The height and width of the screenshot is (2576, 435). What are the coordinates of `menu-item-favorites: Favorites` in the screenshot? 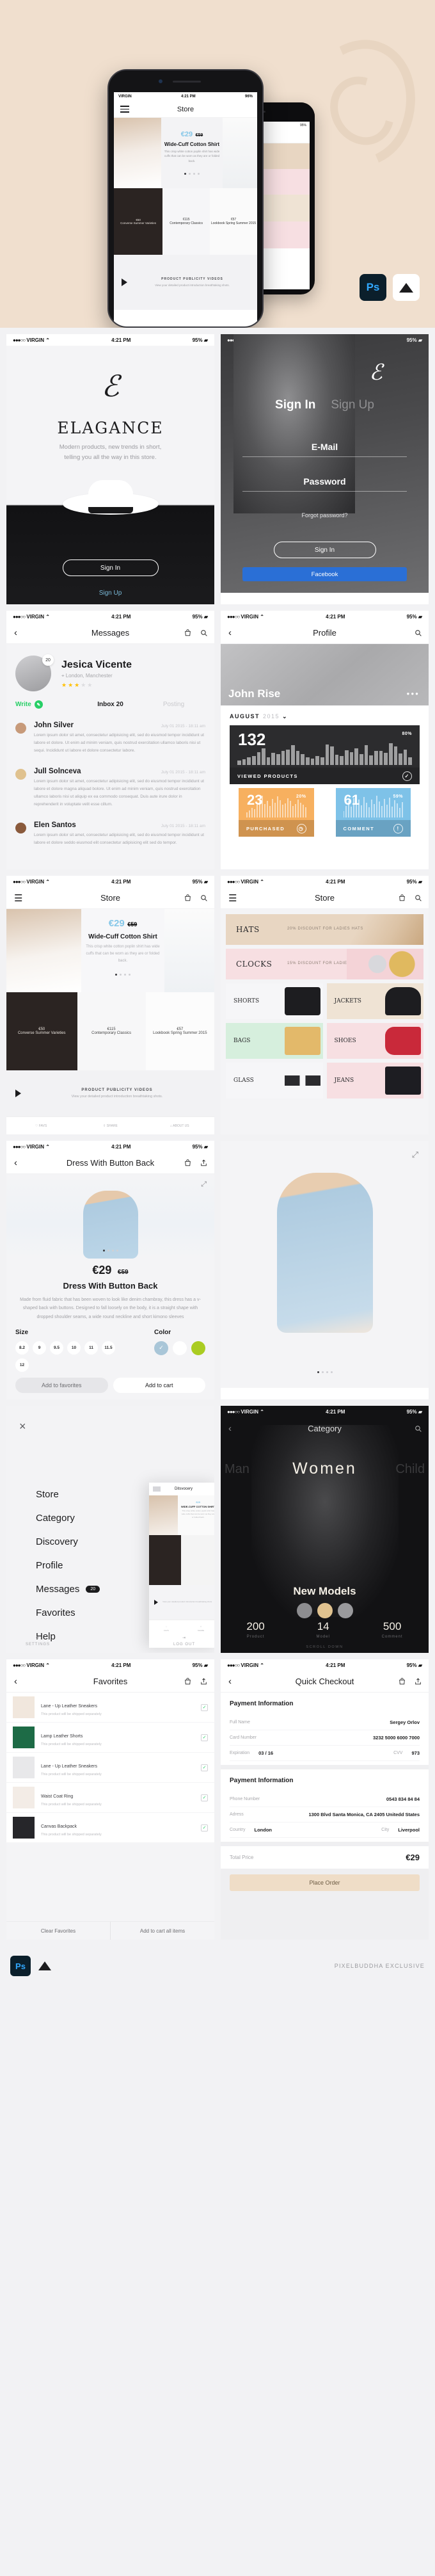 It's located at (68, 1612).